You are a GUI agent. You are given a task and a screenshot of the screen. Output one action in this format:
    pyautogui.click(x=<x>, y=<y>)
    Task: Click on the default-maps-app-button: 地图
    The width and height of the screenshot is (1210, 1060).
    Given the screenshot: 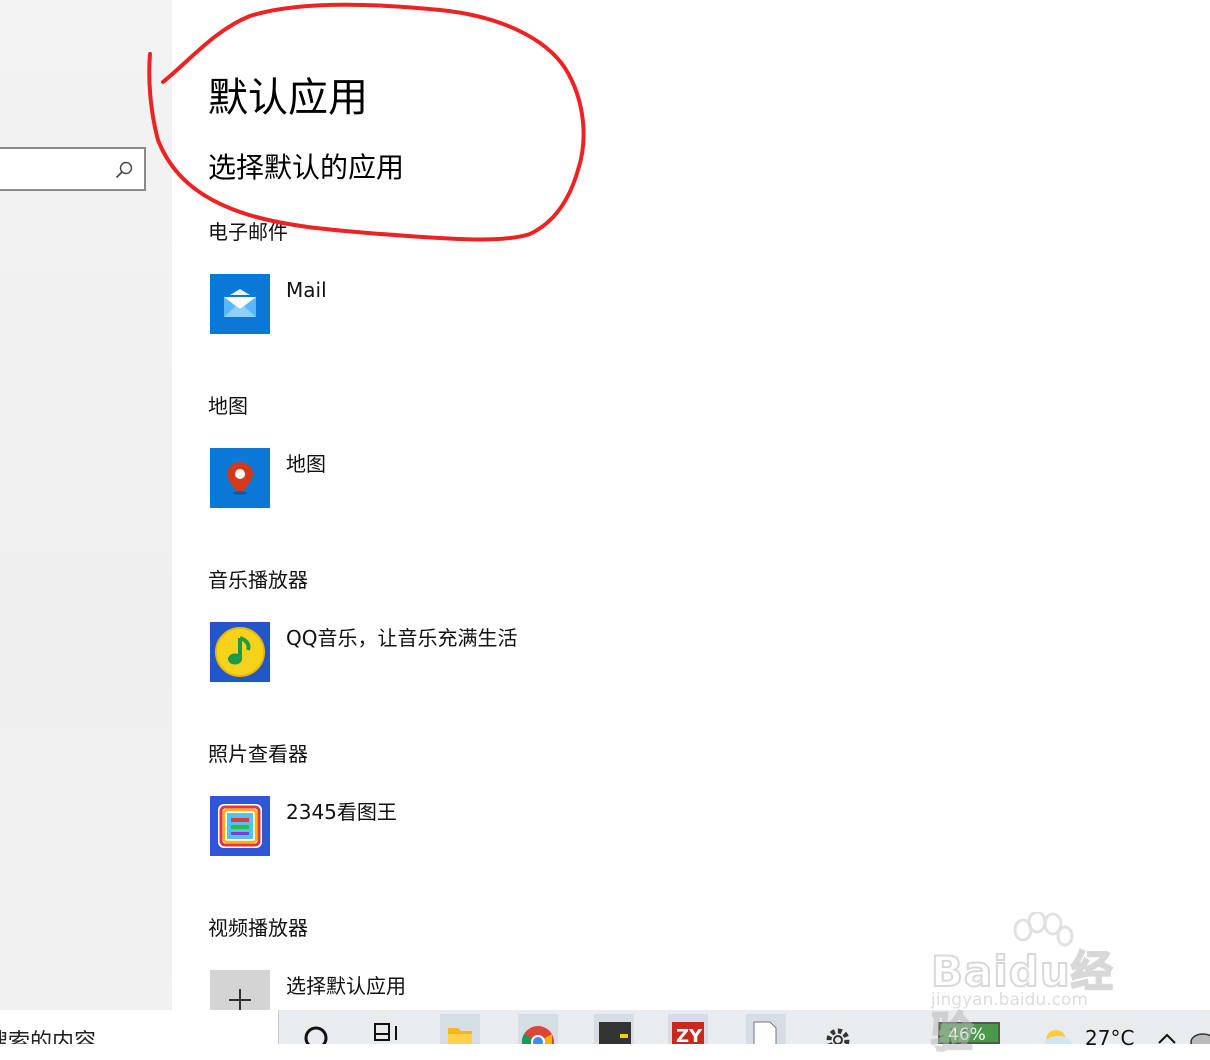 What is the action you would take?
    pyautogui.click(x=510, y=479)
    